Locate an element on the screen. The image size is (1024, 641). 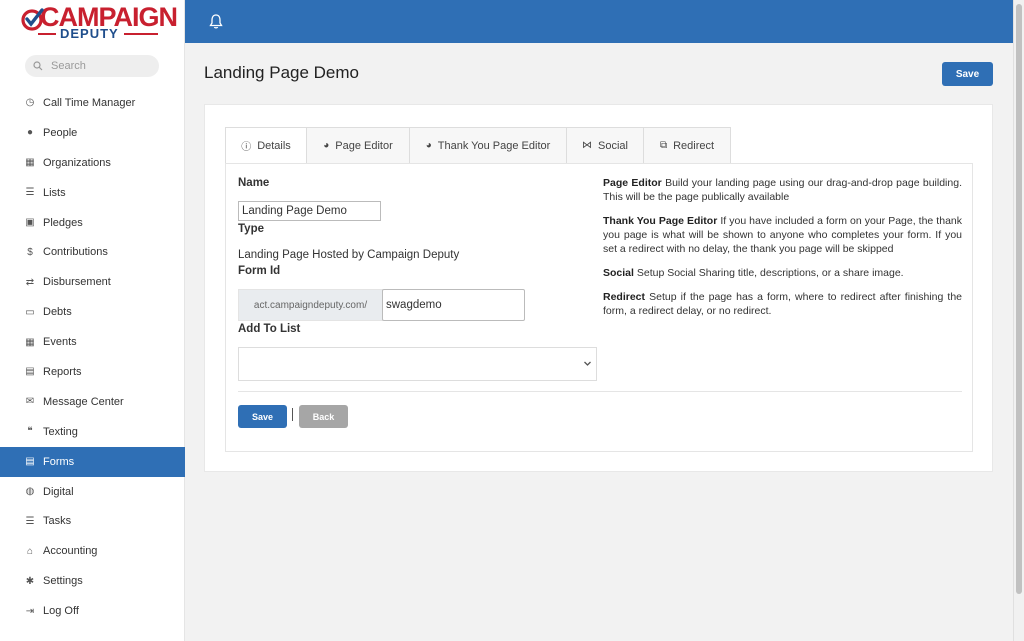
scrollbar-thumb is located at coordinates (1019, 299).